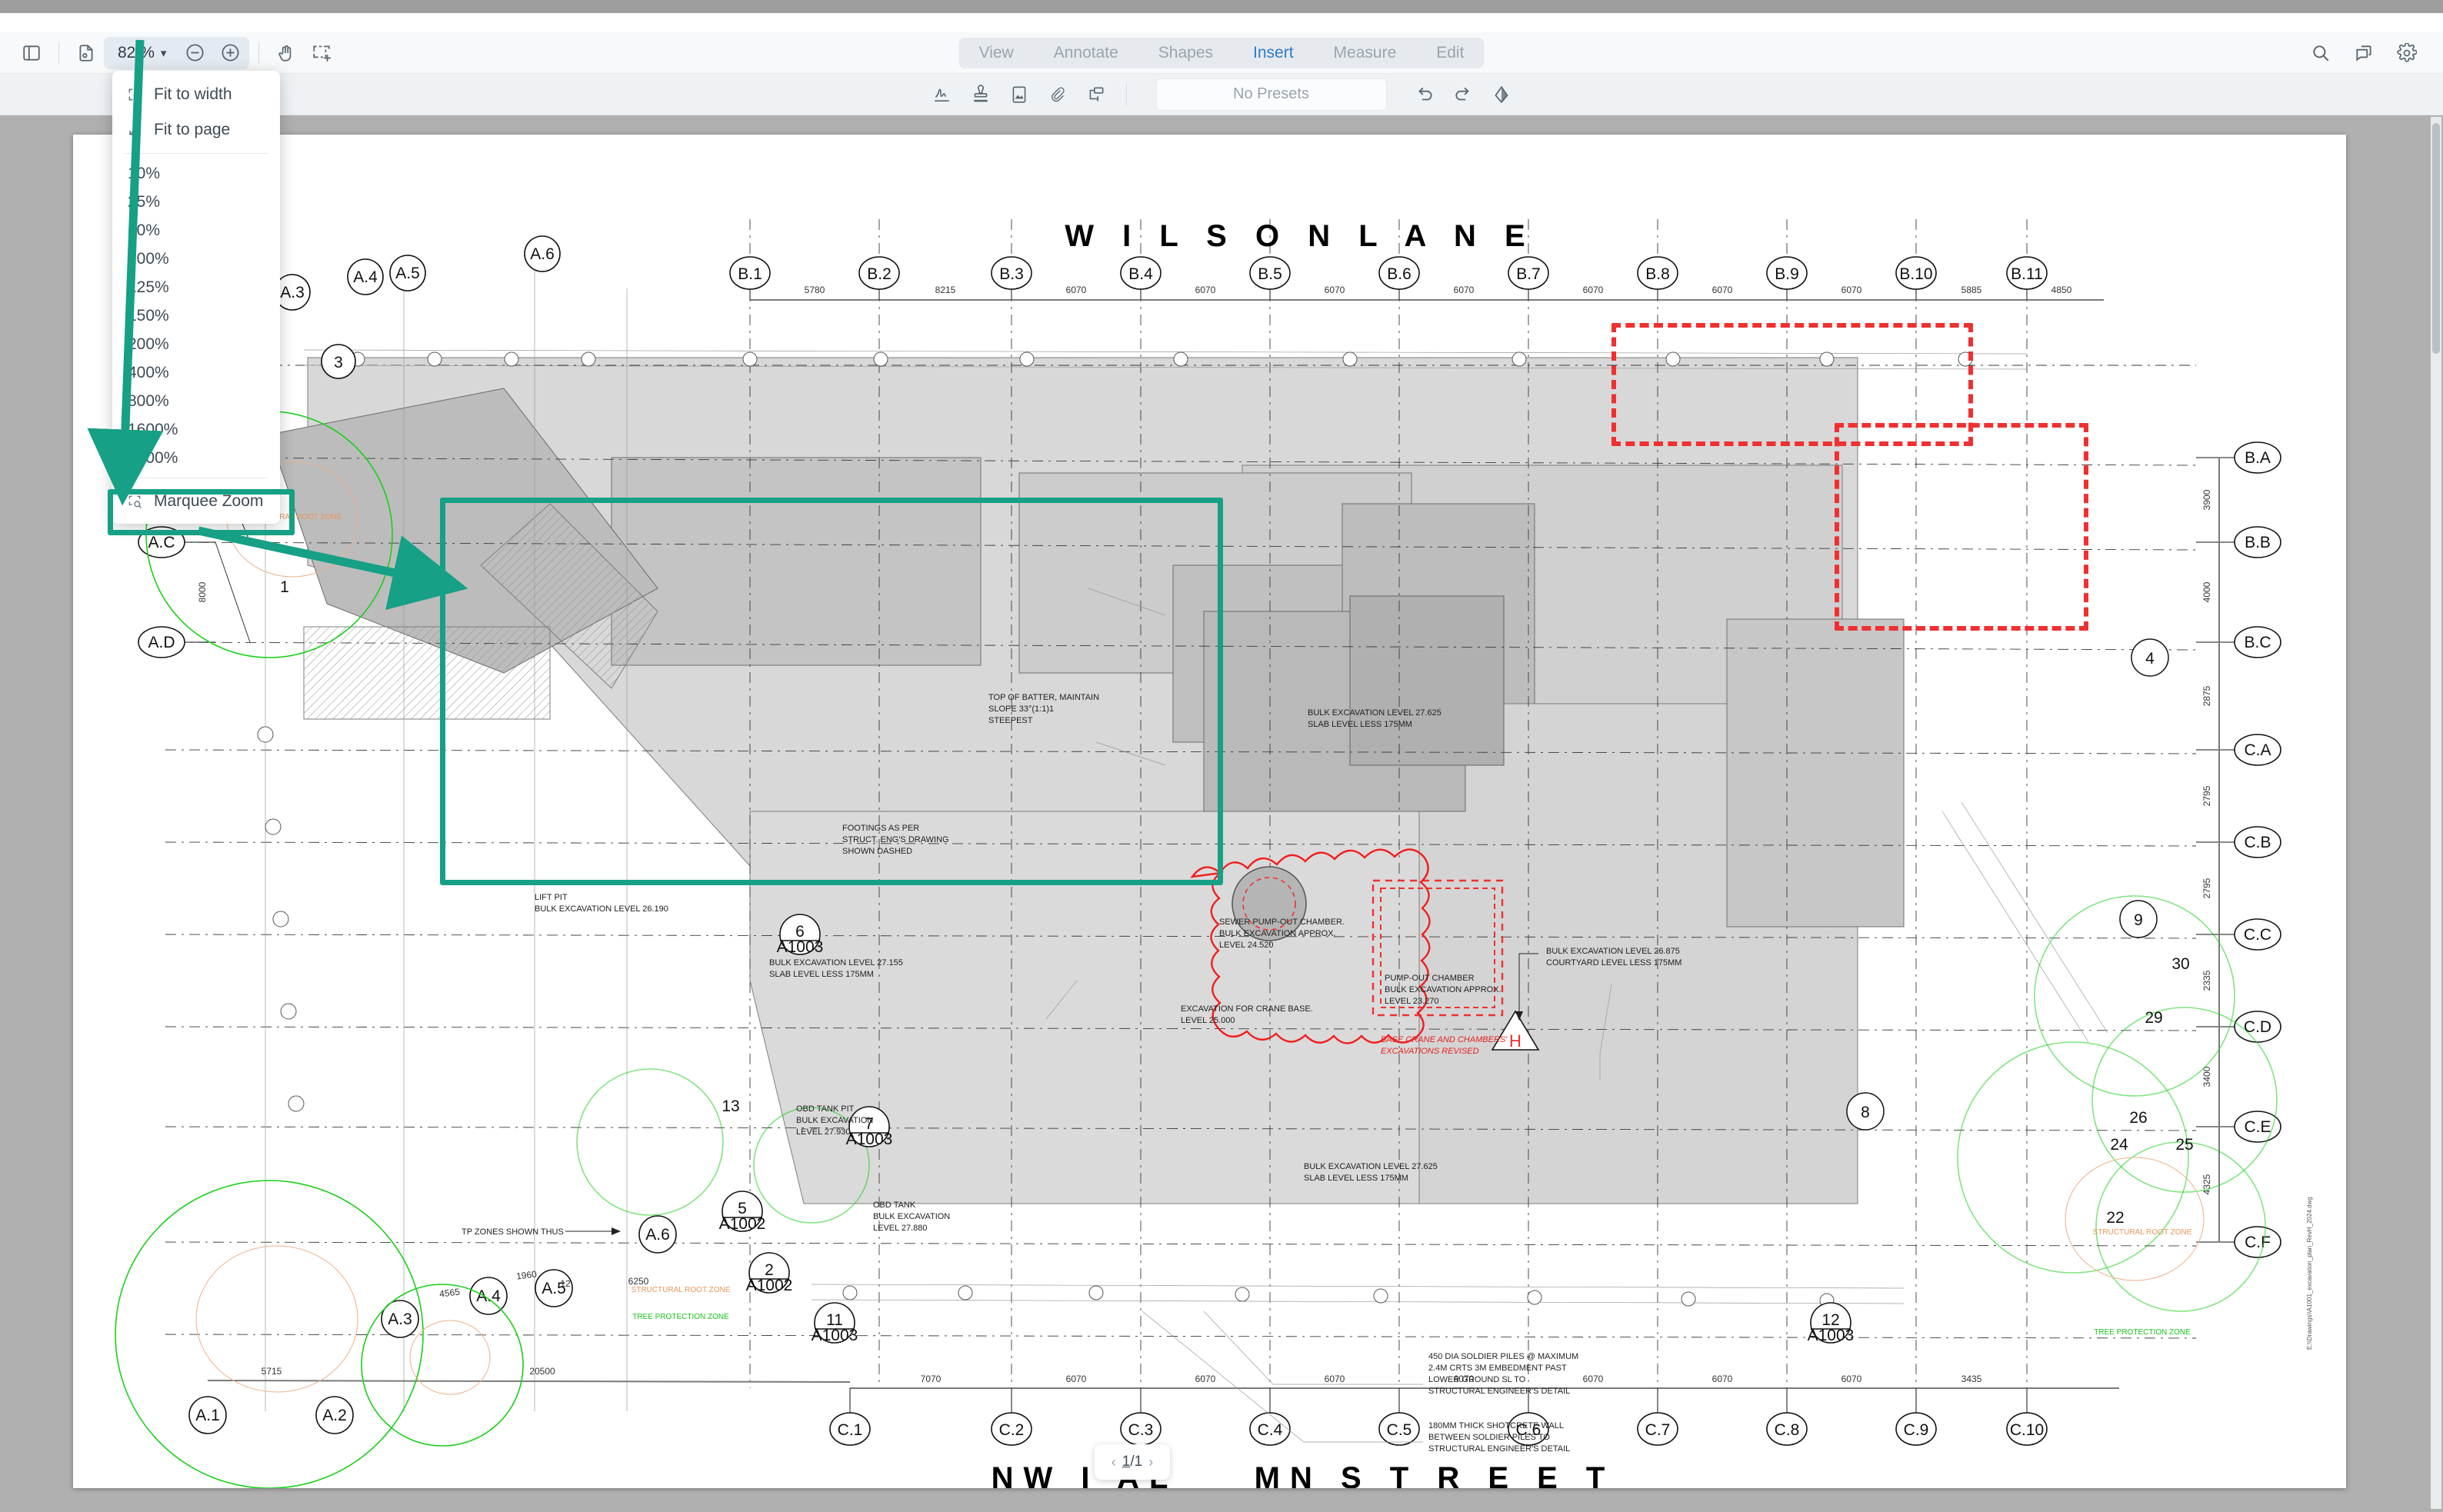 The height and width of the screenshot is (1512, 2443). I want to click on vertical-scrollbar-thumb, so click(2436, 238).